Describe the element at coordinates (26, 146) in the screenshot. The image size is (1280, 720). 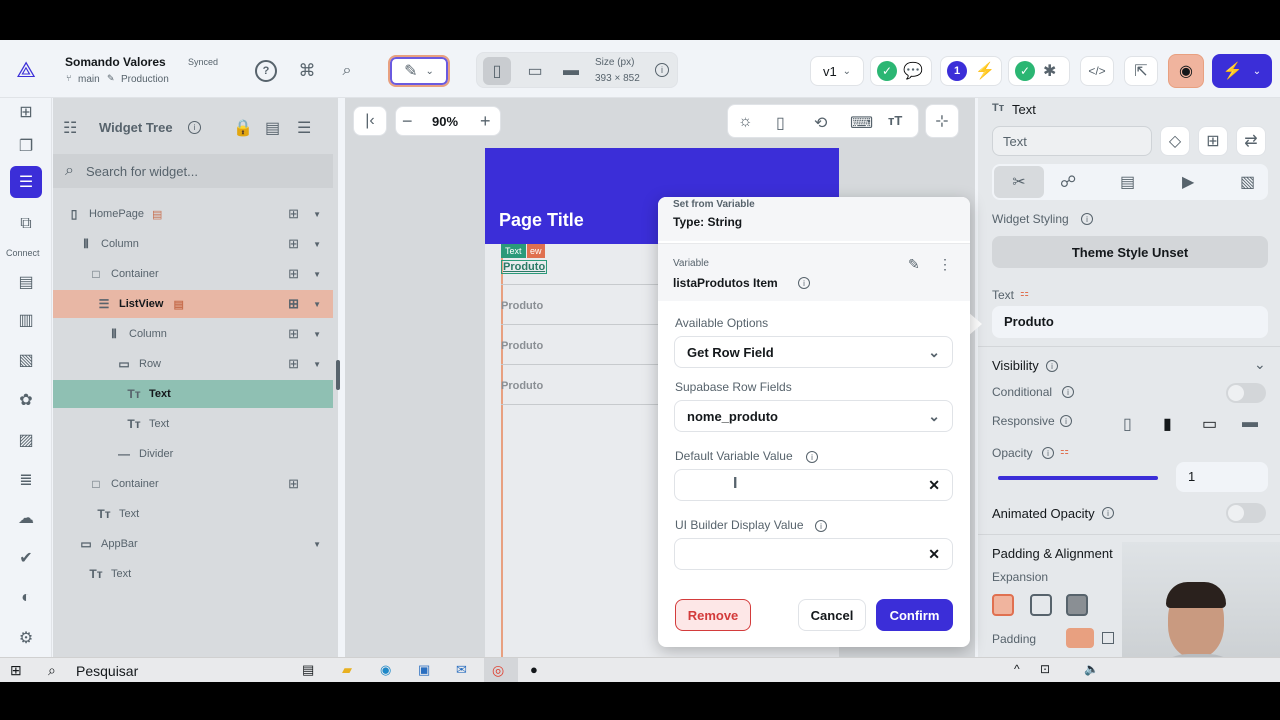
I see `pages-icon: ❐` at that location.